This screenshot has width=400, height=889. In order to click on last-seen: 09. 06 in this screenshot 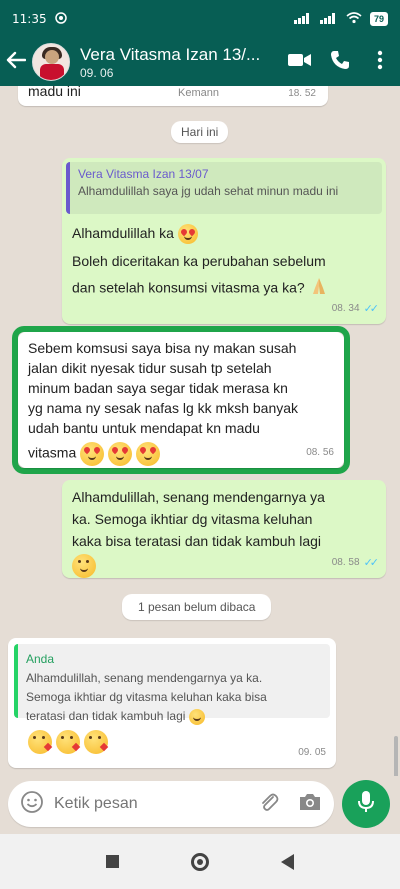, I will do `click(97, 72)`.